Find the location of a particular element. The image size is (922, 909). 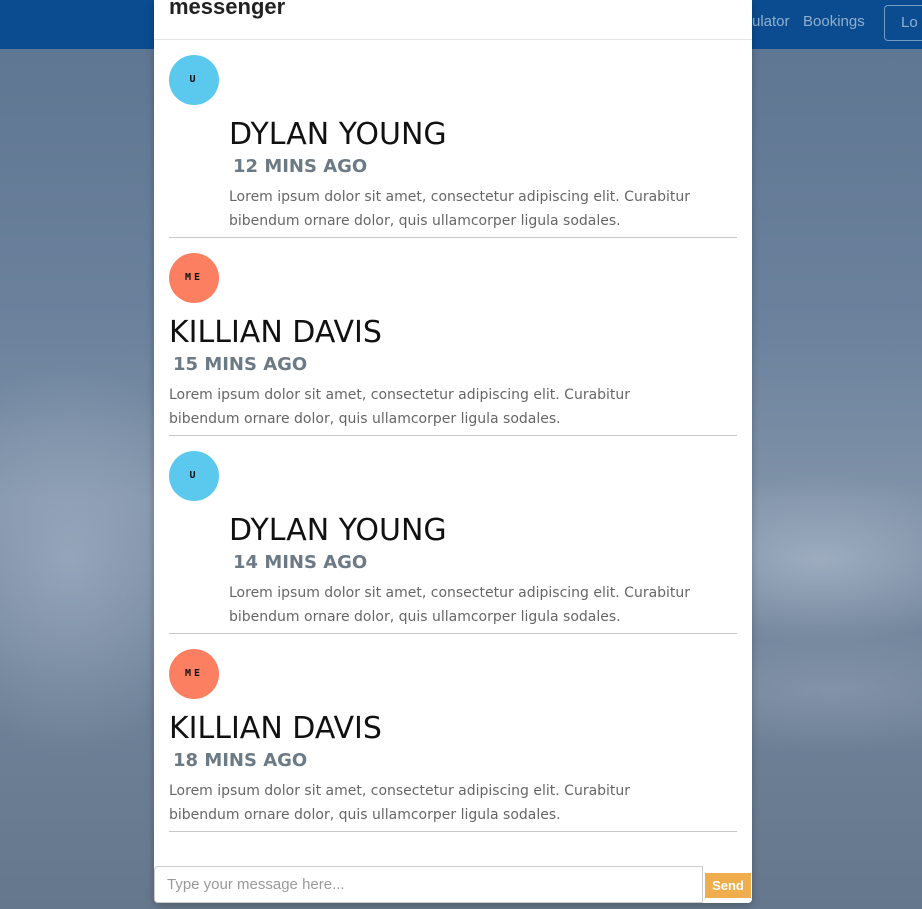

message-input is located at coordinates (428, 884).